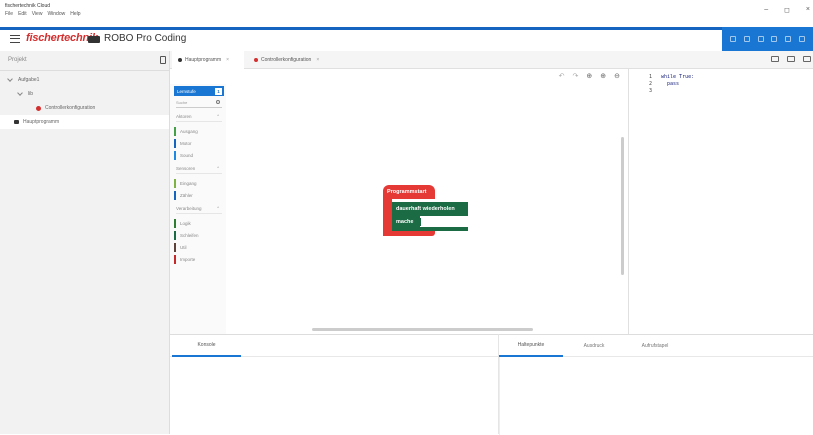  I want to click on window-title: fischertechnik Cloud, so click(28, 6).